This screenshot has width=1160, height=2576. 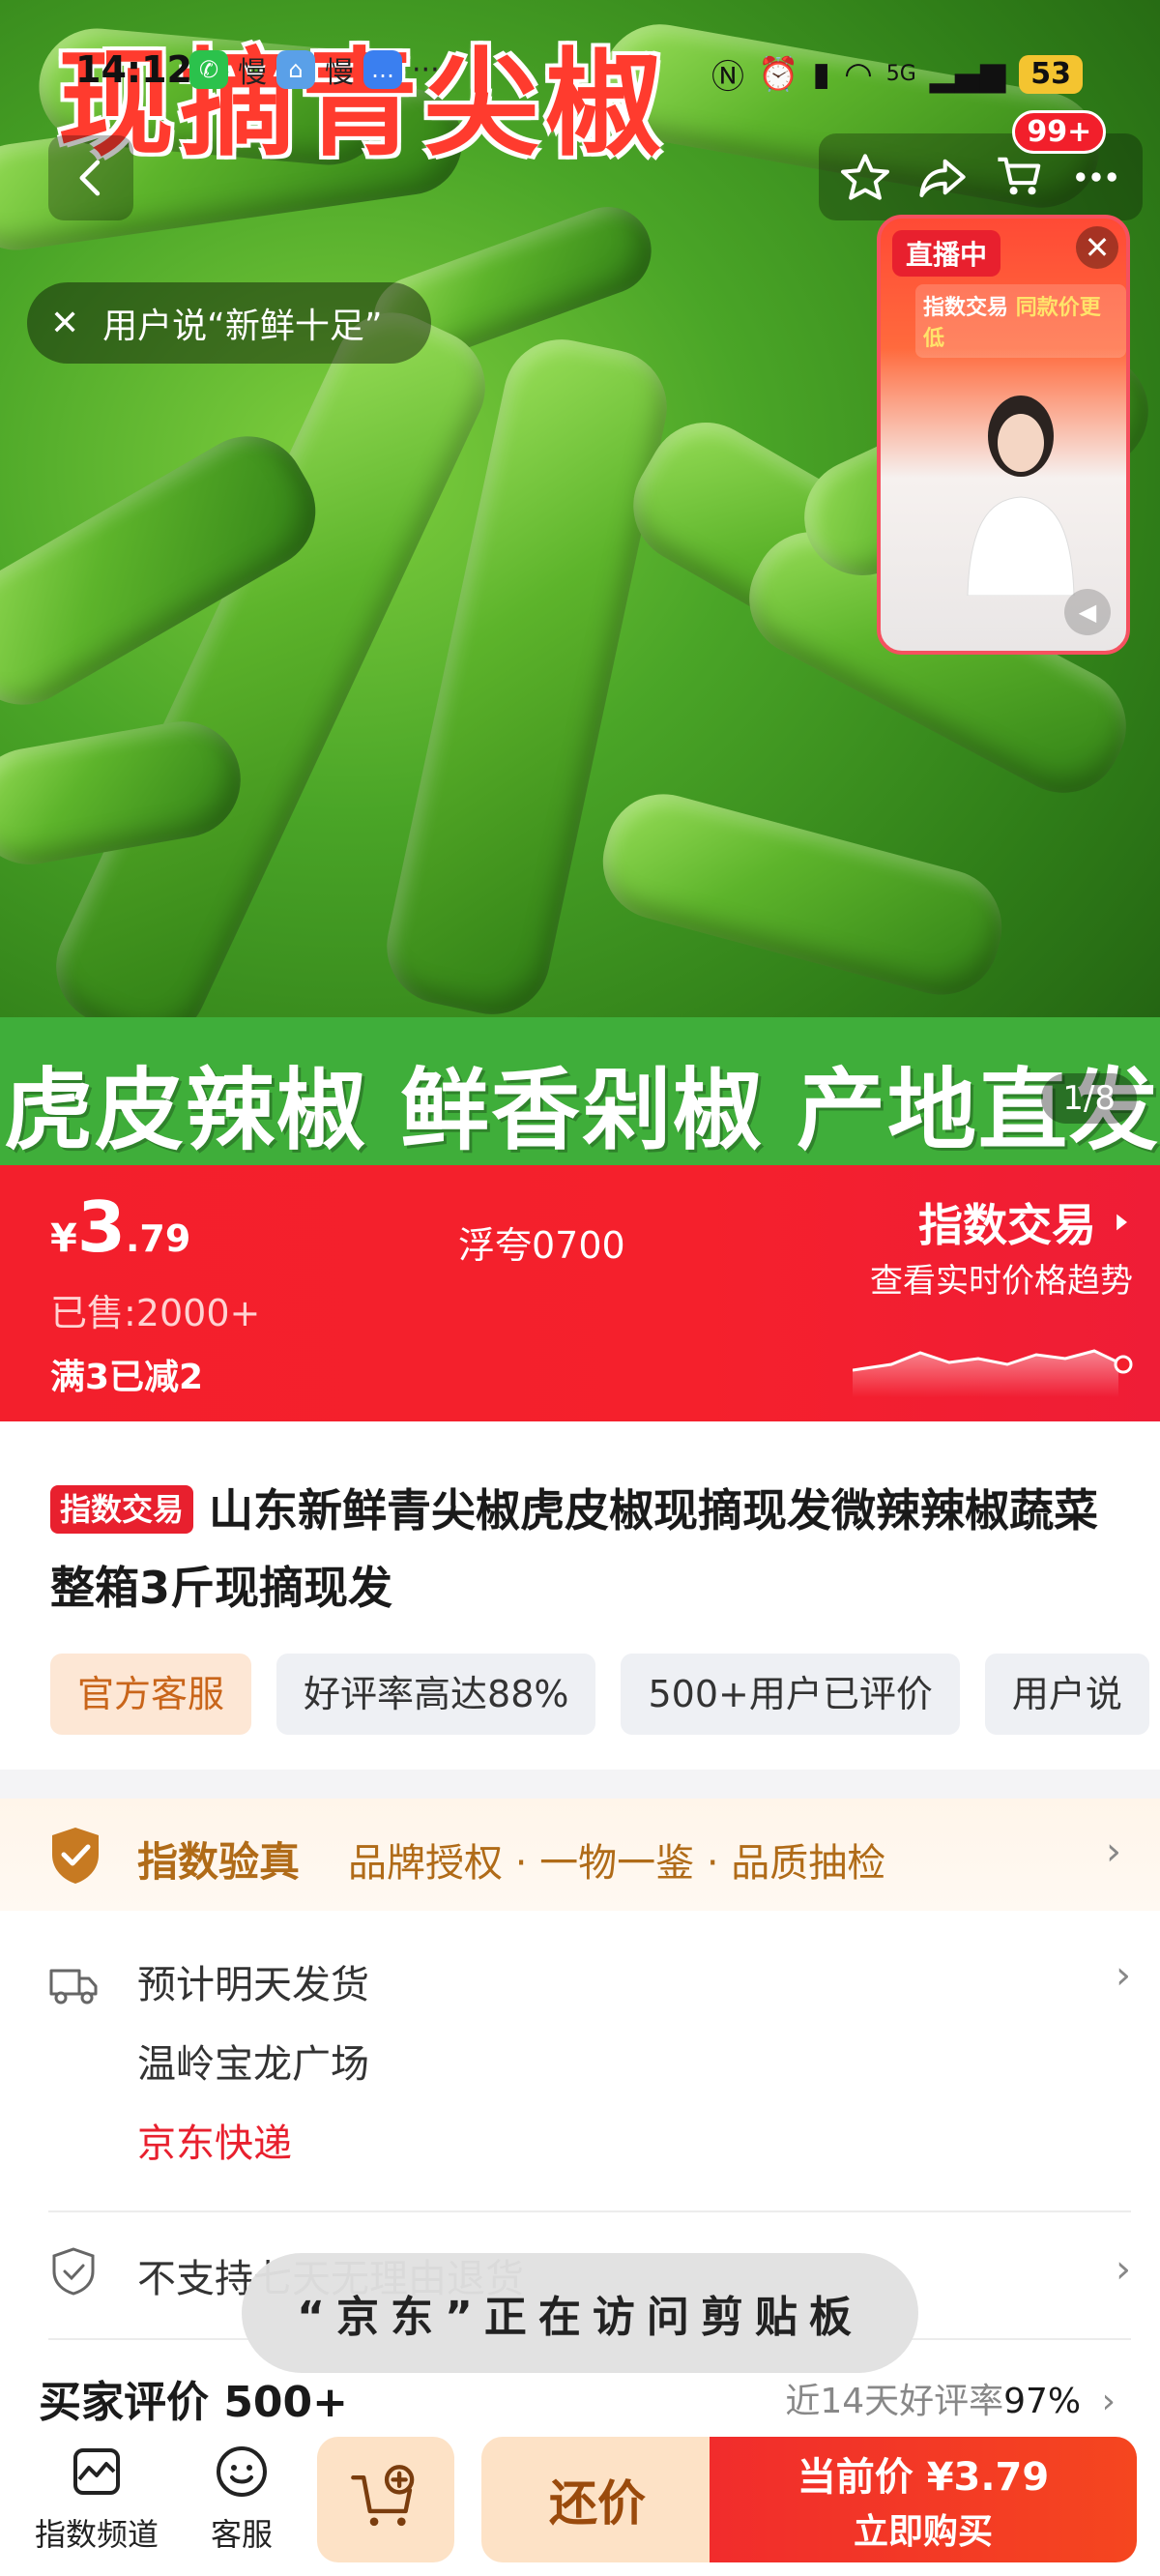 What do you see at coordinates (74, 2271) in the screenshot?
I see `shield-icon` at bounding box center [74, 2271].